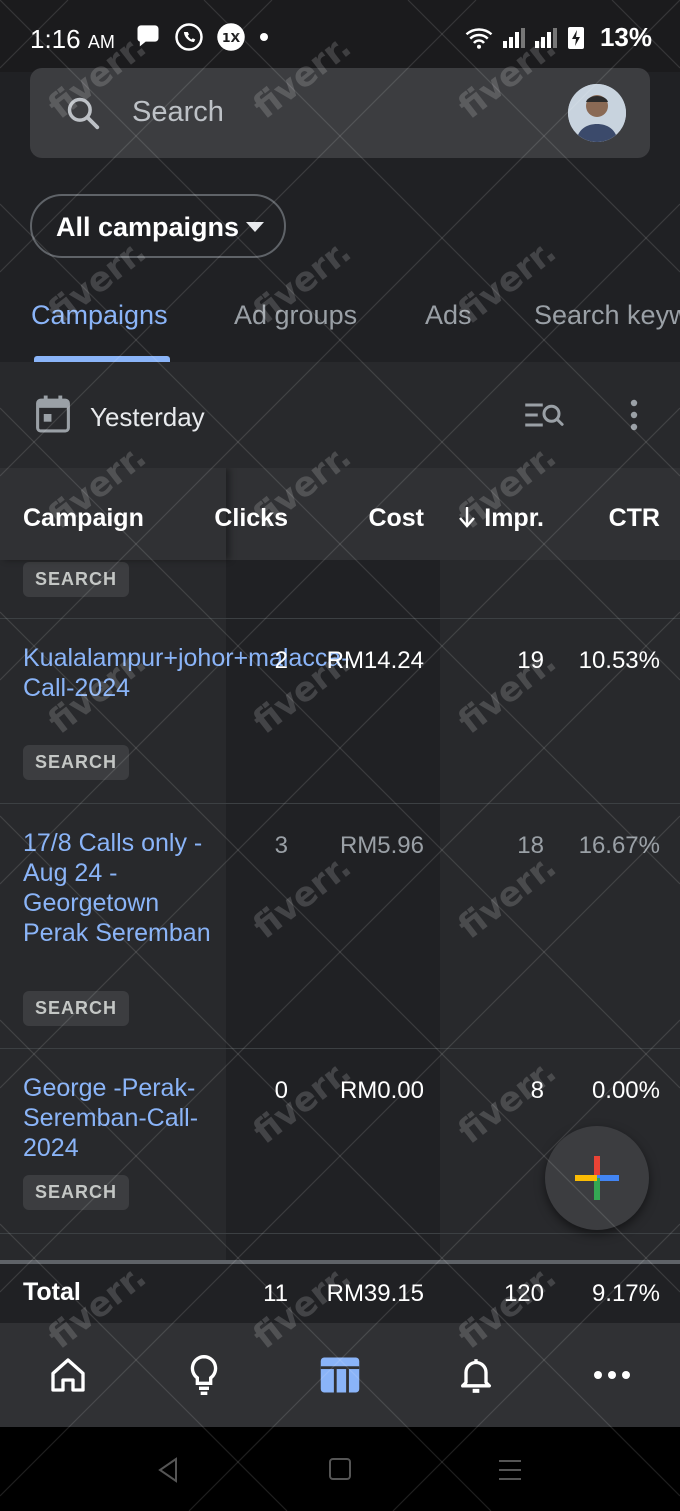 The image size is (680, 1511). What do you see at coordinates (83, 113) in the screenshot?
I see `search-icon` at bounding box center [83, 113].